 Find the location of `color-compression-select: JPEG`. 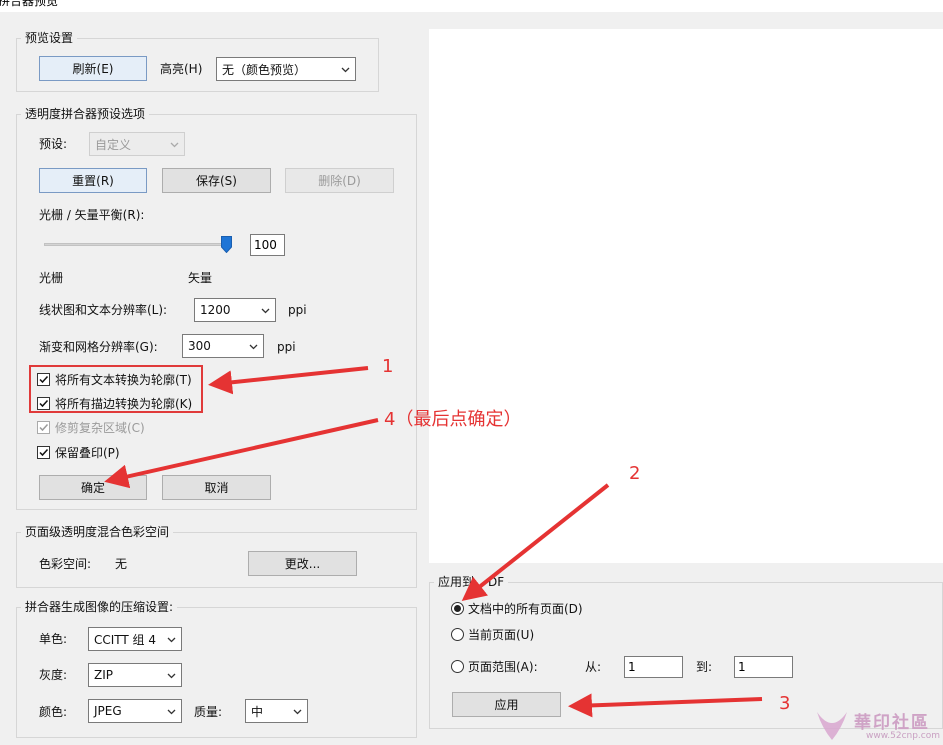

color-compression-select: JPEG is located at coordinates (135, 711).